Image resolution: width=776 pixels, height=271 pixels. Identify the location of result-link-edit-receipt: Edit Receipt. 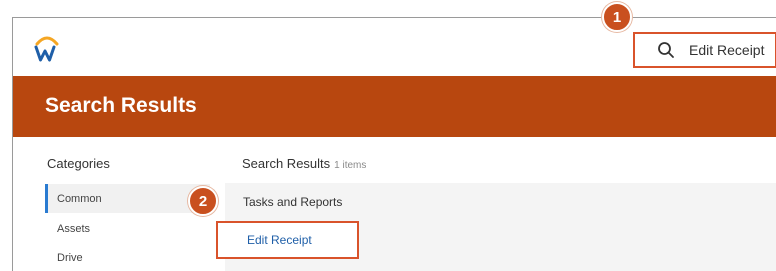
(279, 240).